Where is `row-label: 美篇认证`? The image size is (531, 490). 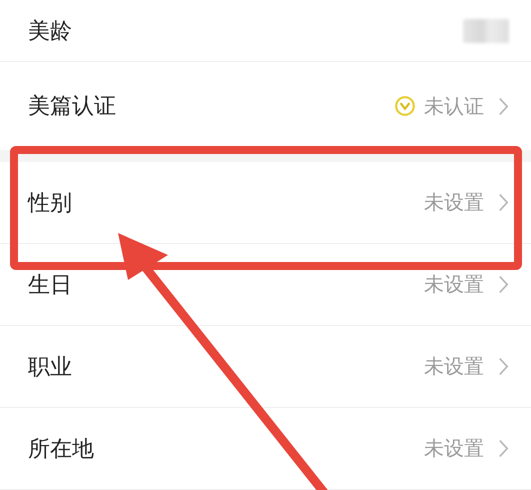 row-label: 美篇认证 is located at coordinates (72, 107).